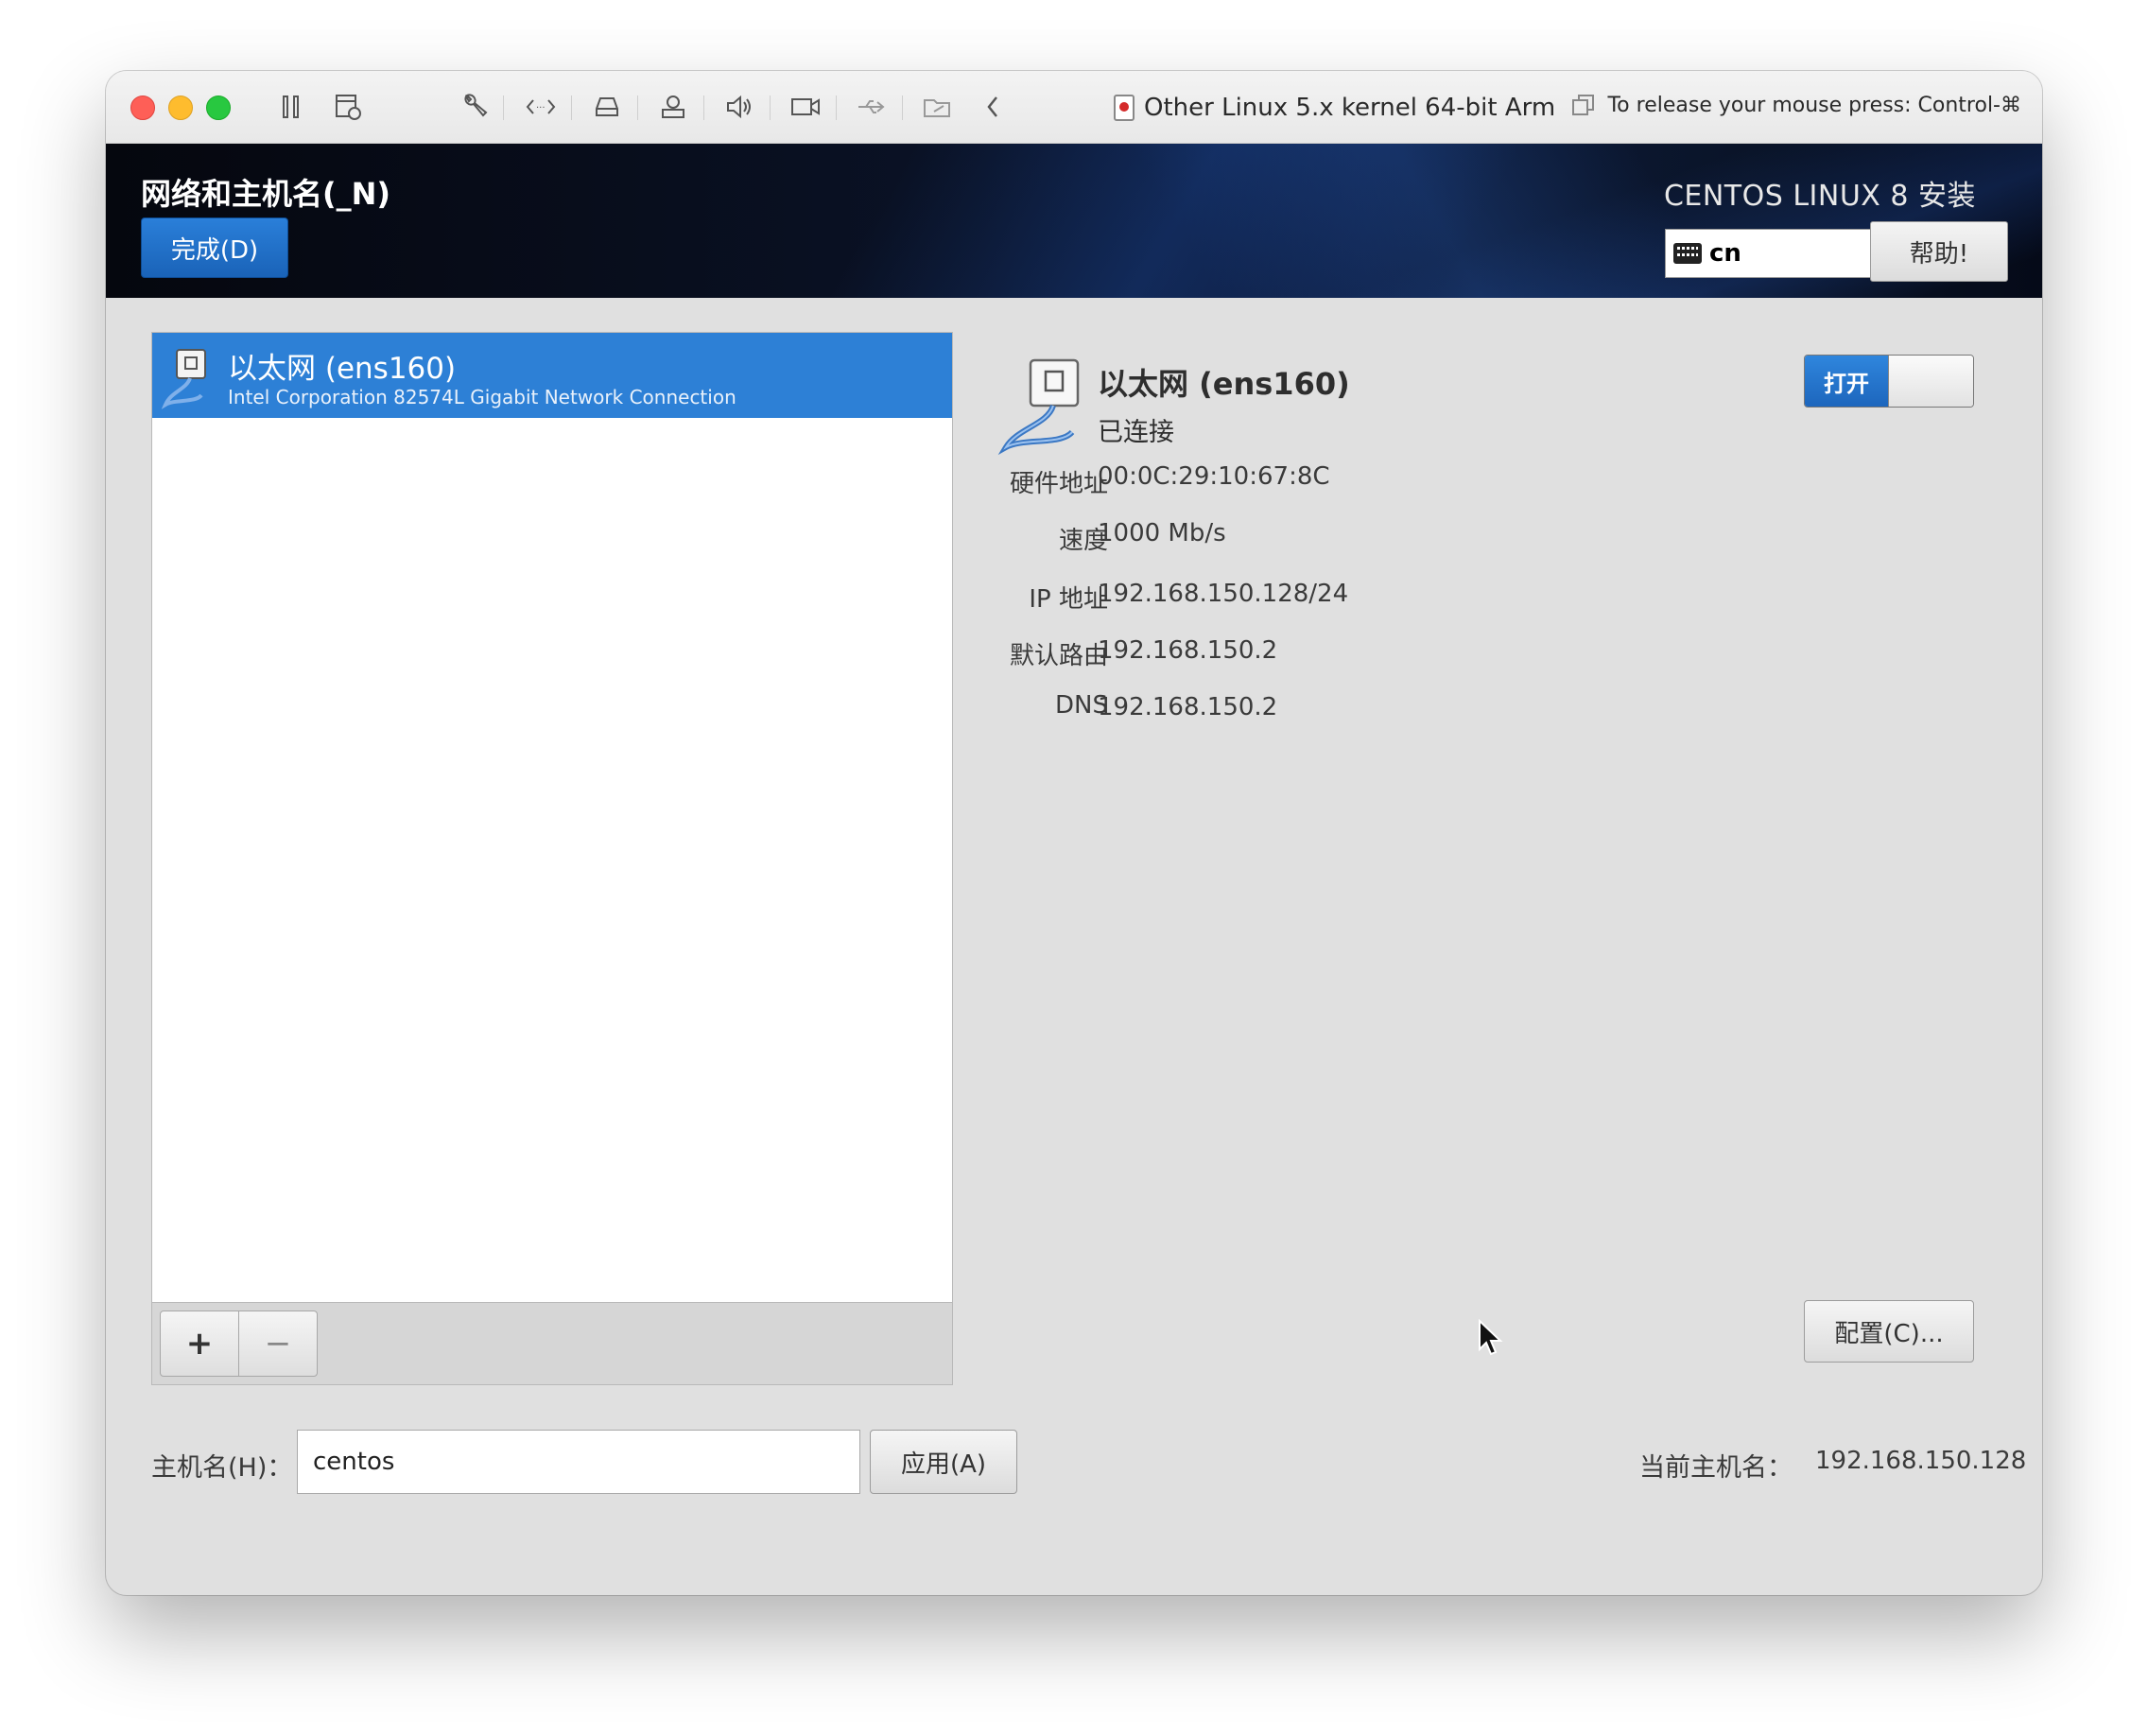 This screenshot has width=2148, height=1736. Describe the element at coordinates (342, 369) in the screenshot. I see `device-name: 以太网 (ens160)` at that location.